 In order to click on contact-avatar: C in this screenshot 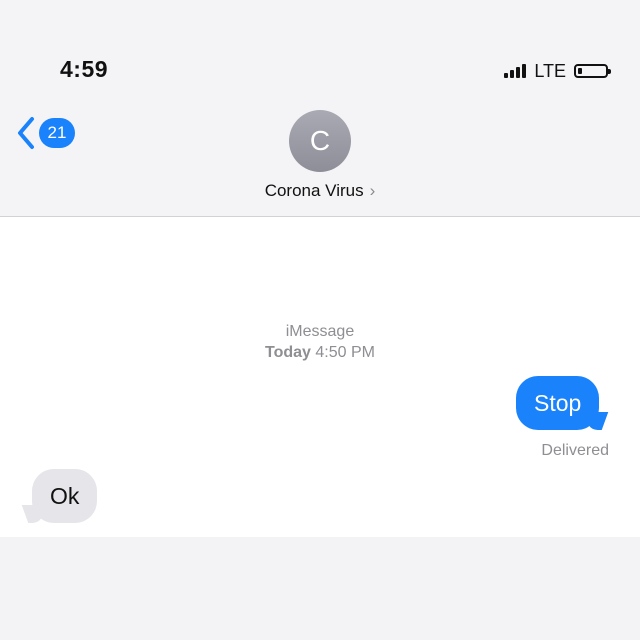, I will do `click(320, 141)`.